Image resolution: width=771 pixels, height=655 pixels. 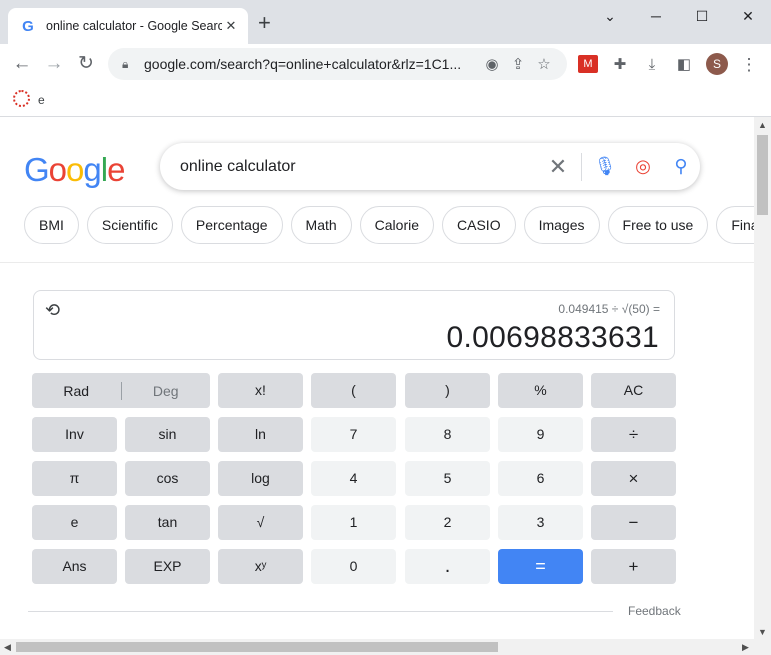 What do you see at coordinates (74, 478) in the screenshot?
I see `pi-key: π` at bounding box center [74, 478].